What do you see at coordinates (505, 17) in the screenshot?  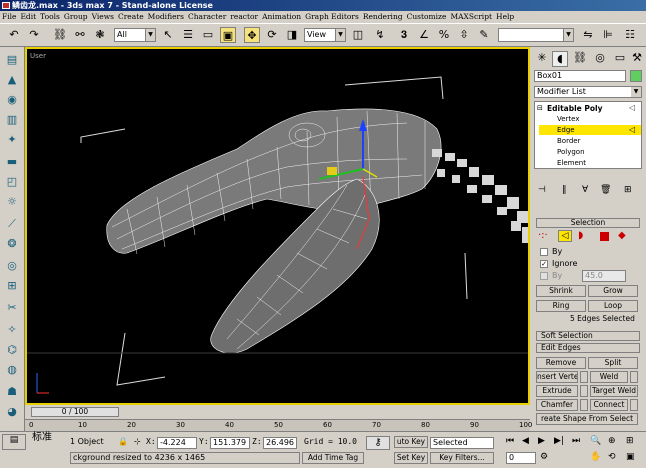 I see `menu-help: Help` at bounding box center [505, 17].